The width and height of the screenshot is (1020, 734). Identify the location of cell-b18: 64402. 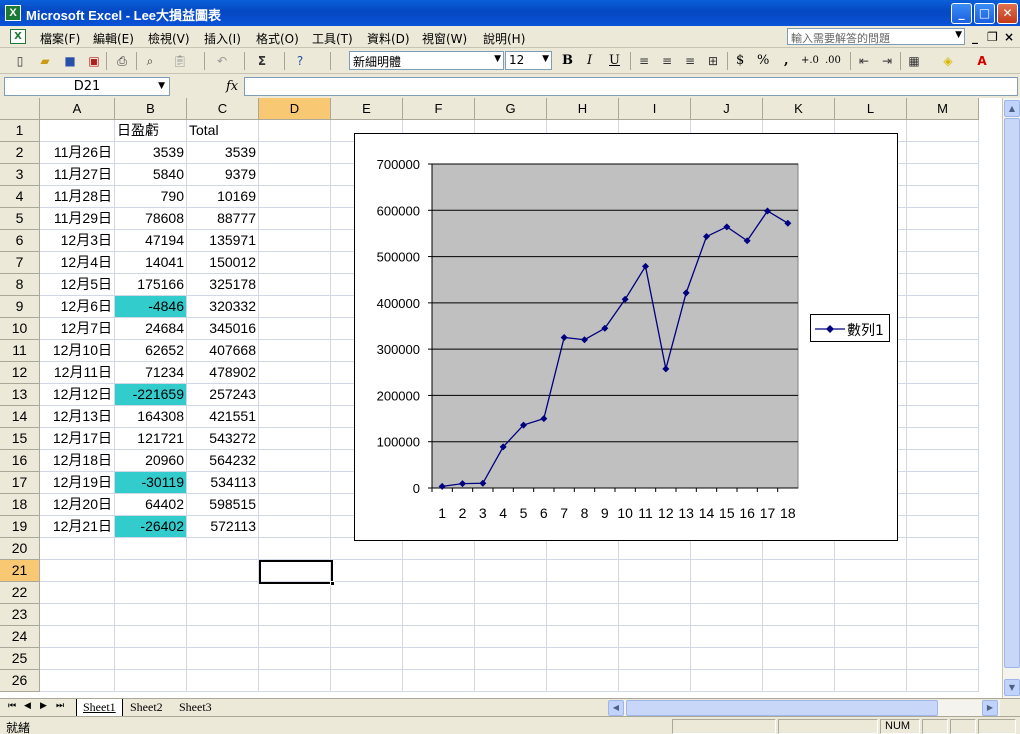
(151, 505).